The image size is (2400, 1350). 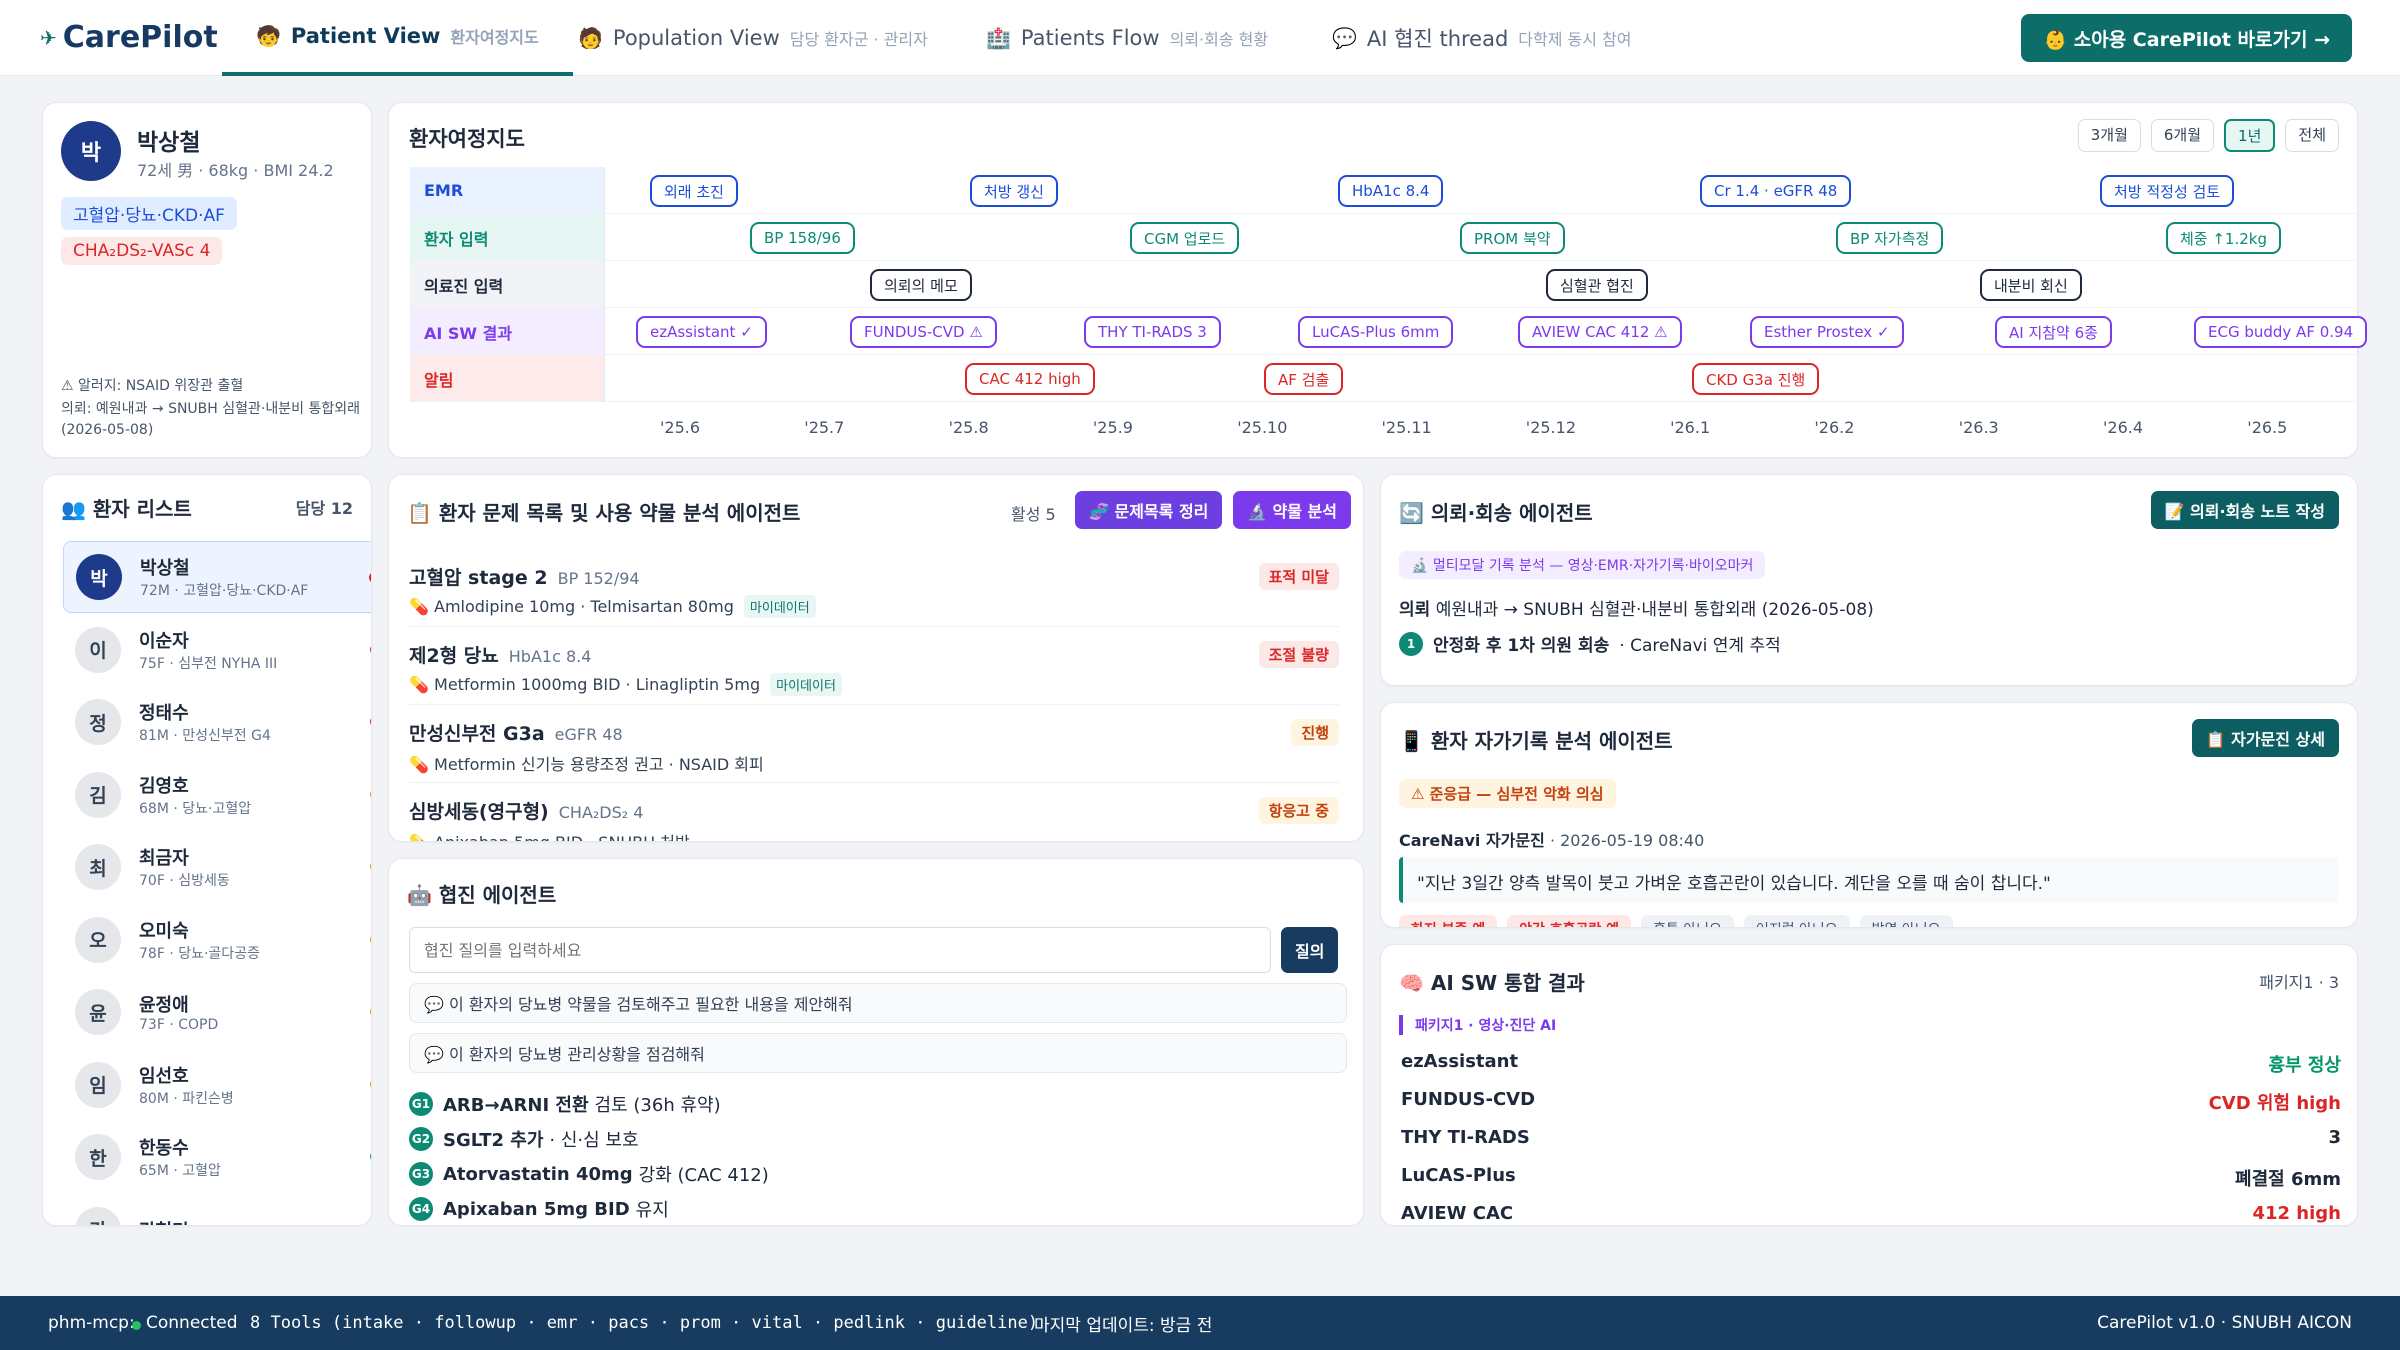 What do you see at coordinates (2223, 238) in the screenshot?
I see `journey-event: 체중 ↑1.2kg` at bounding box center [2223, 238].